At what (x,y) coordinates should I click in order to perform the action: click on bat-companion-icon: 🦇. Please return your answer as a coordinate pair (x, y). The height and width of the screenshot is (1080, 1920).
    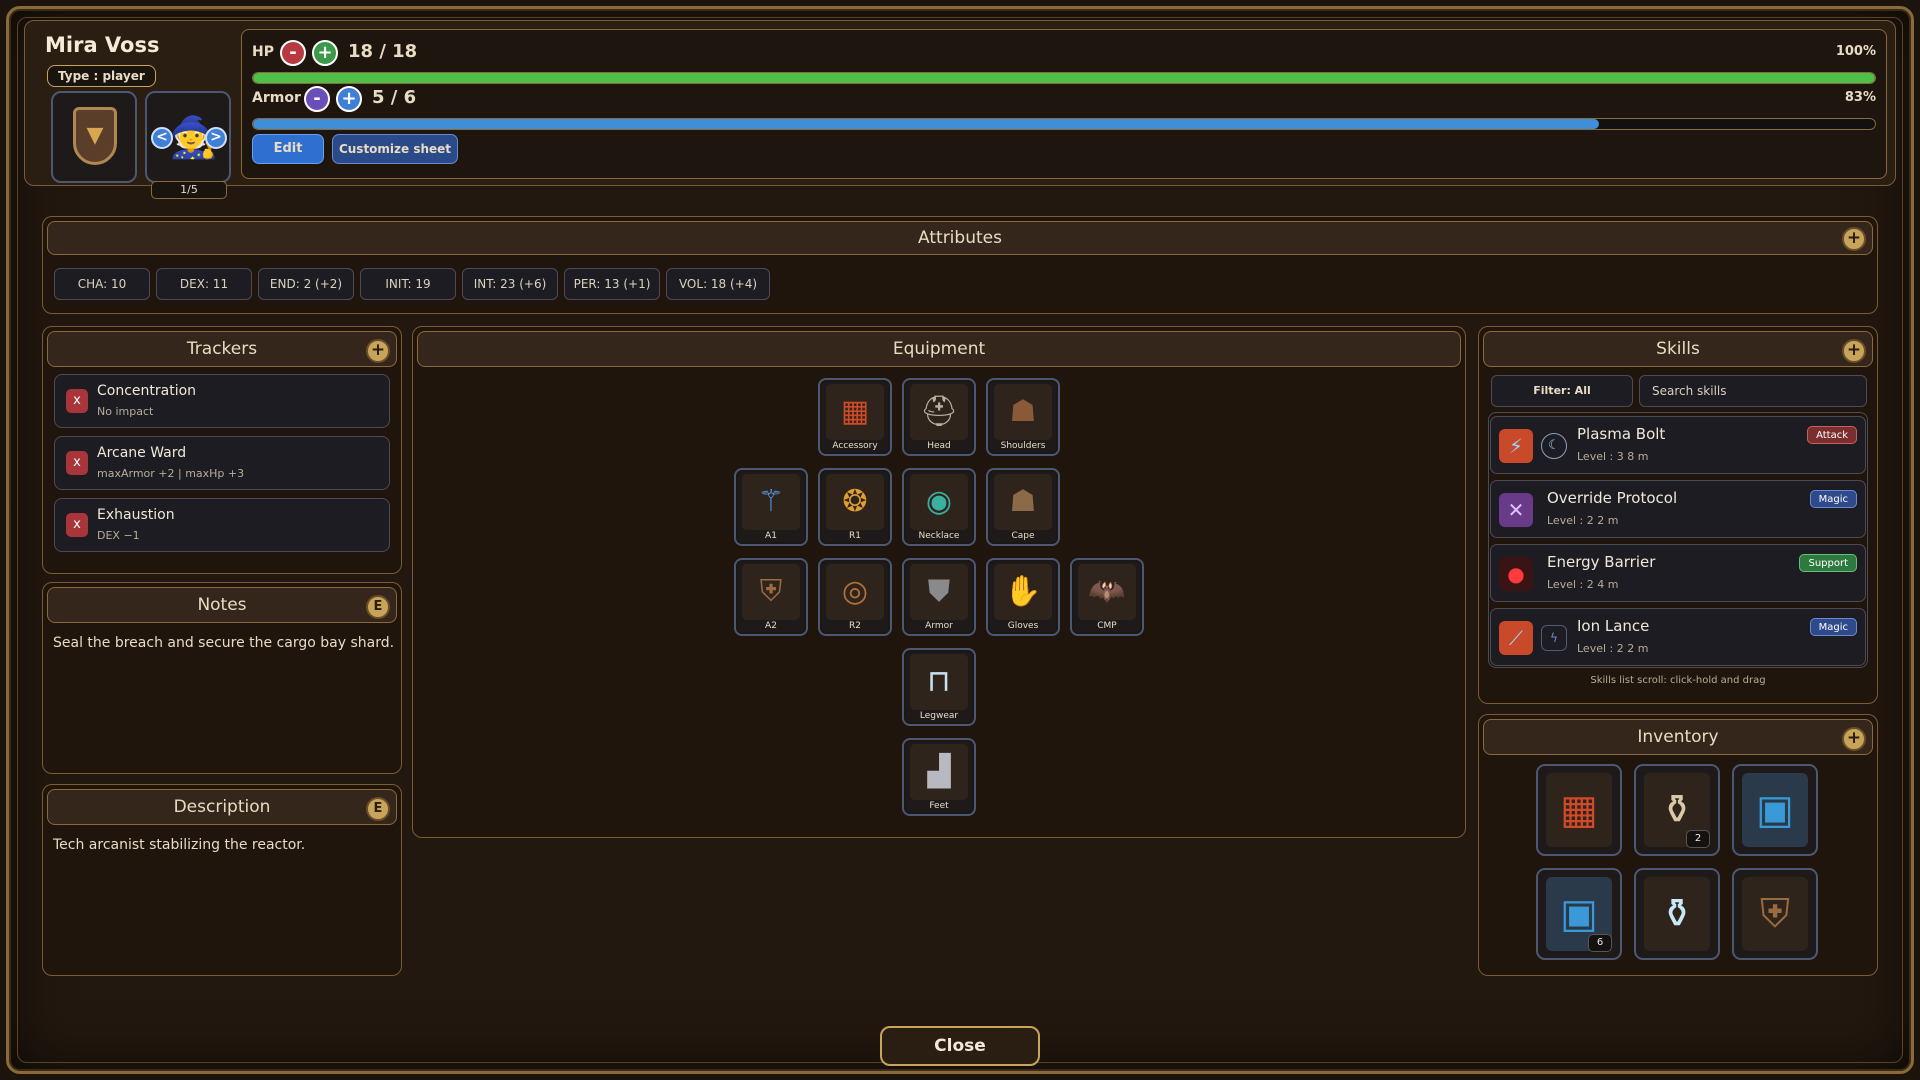
    Looking at the image, I should click on (1107, 592).